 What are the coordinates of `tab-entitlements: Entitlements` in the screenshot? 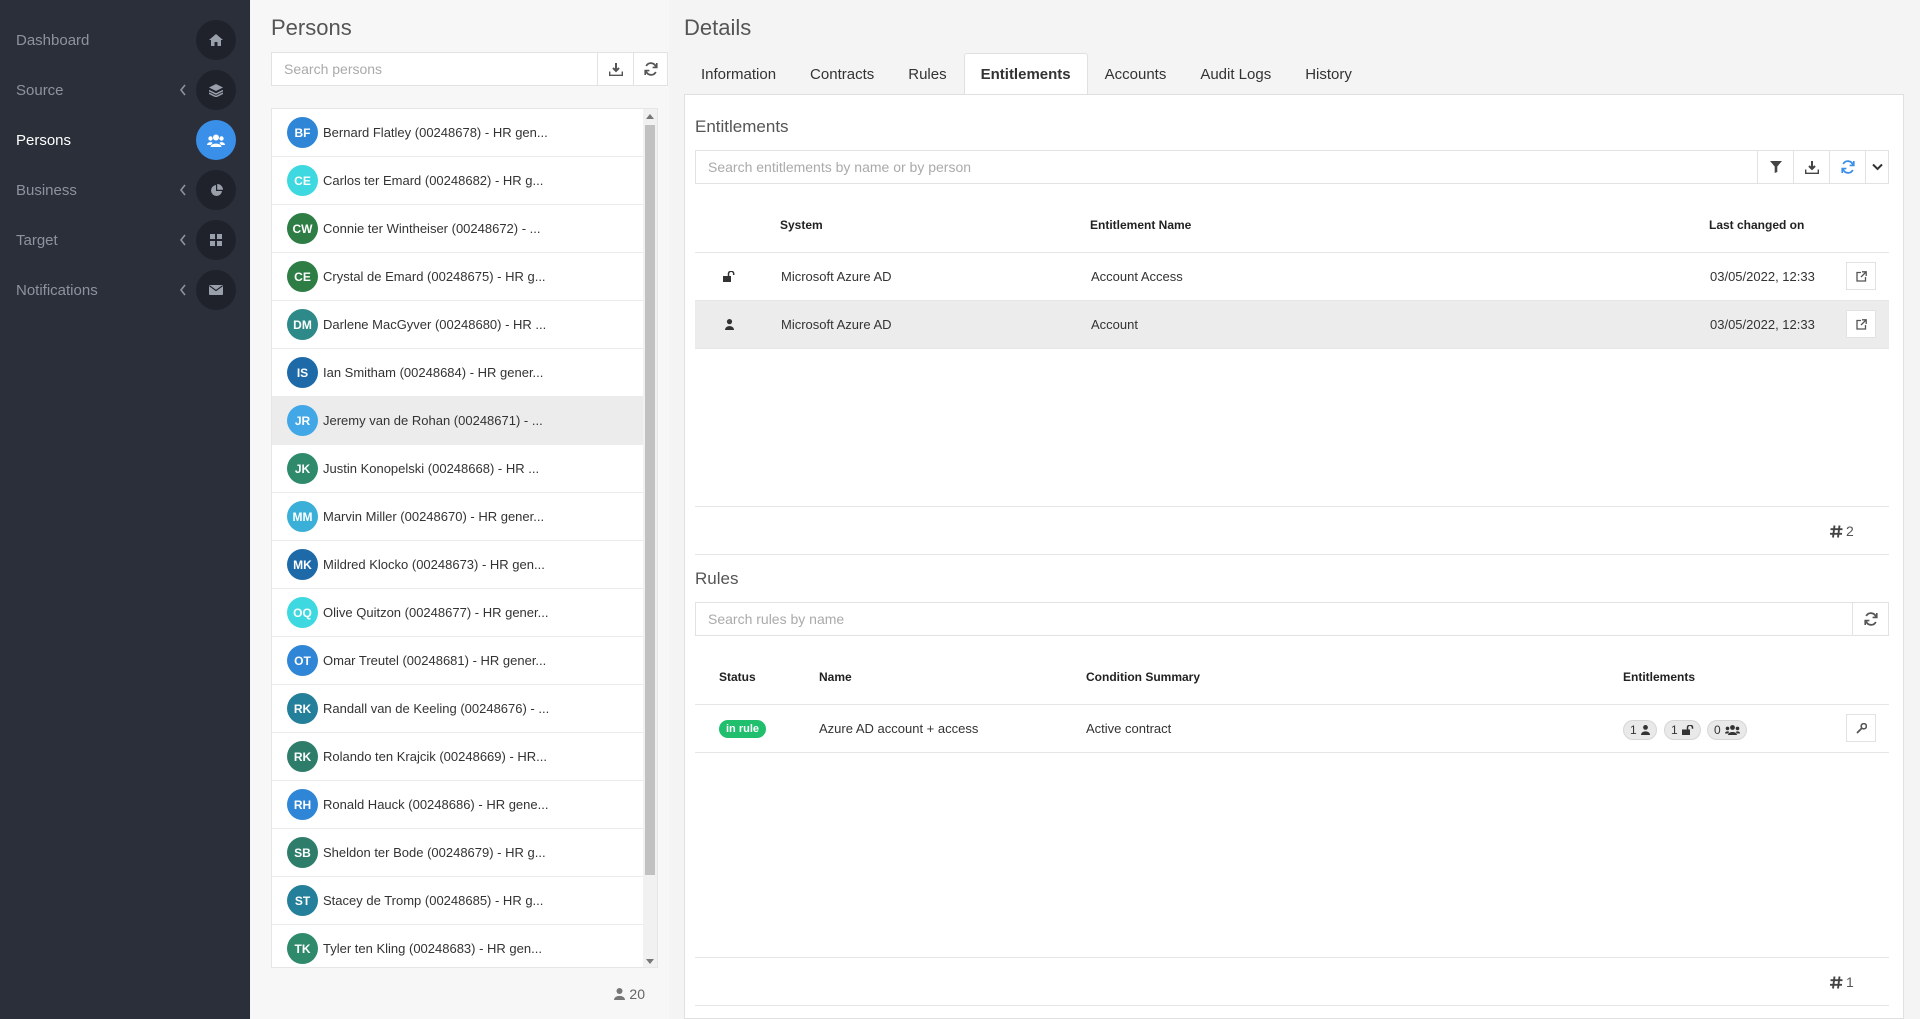 It's located at (1025, 74).